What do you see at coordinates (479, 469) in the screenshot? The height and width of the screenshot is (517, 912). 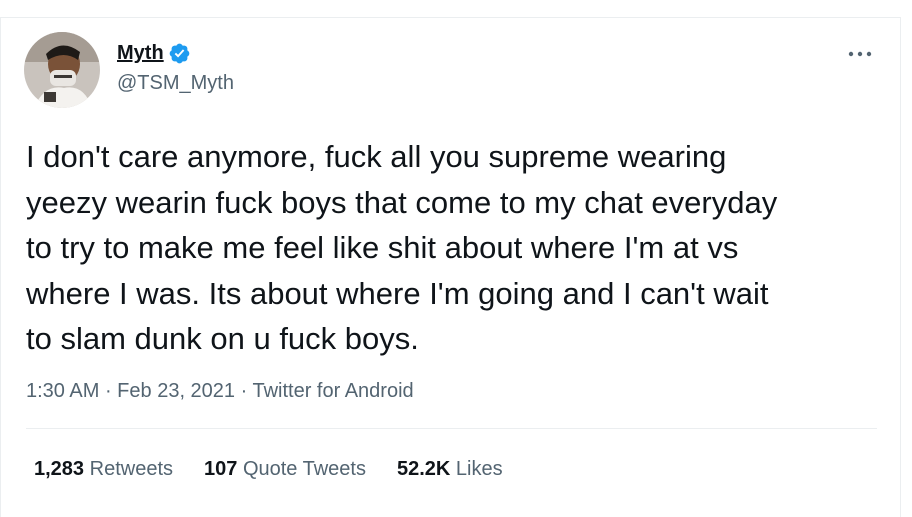 I see `likes-label: Likes` at bounding box center [479, 469].